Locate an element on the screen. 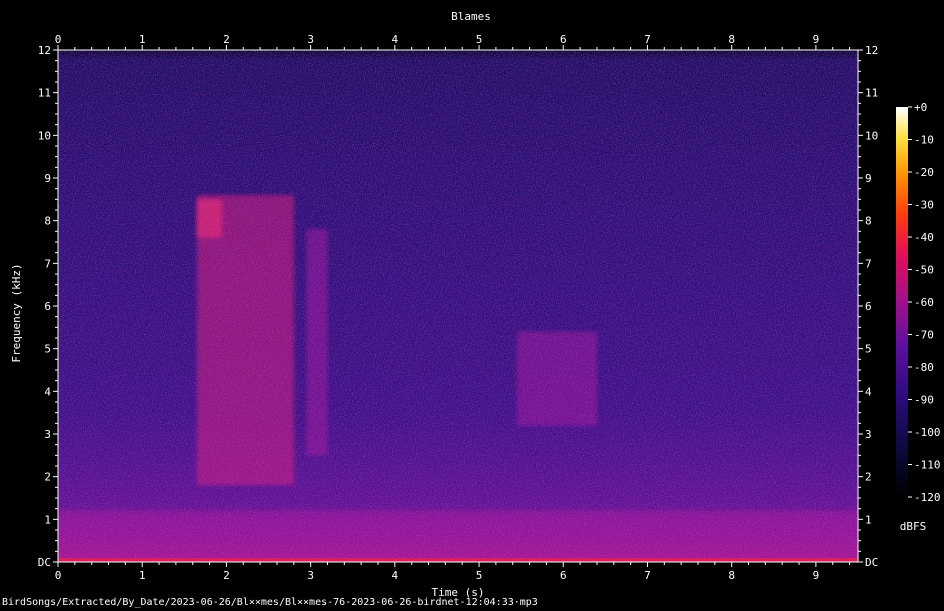 This screenshot has width=944, height=611. colorbar-tick-label: -30 is located at coordinates (924, 205).